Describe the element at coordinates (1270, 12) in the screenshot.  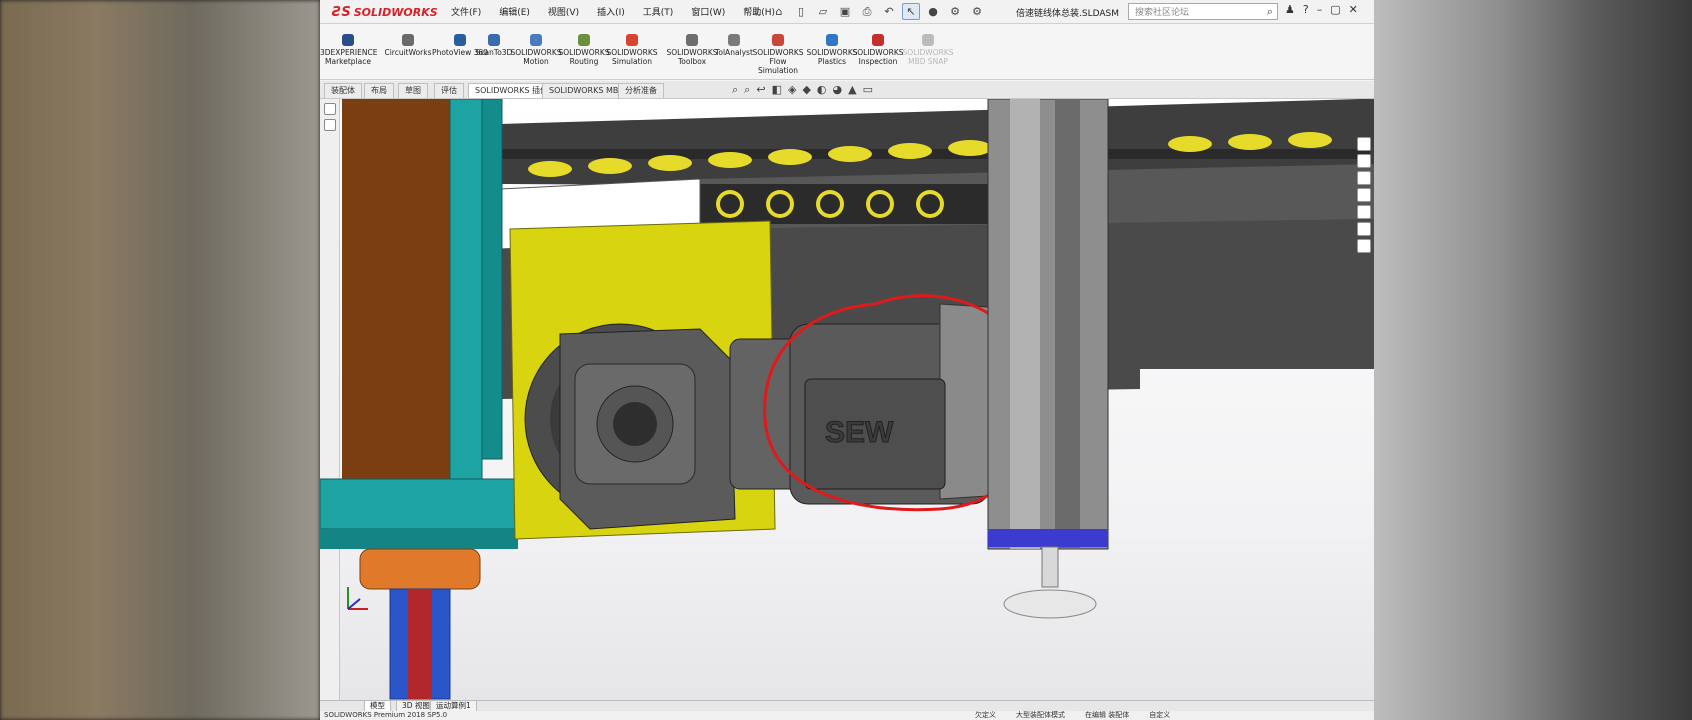
I see `search-icon: ⌕` at that location.